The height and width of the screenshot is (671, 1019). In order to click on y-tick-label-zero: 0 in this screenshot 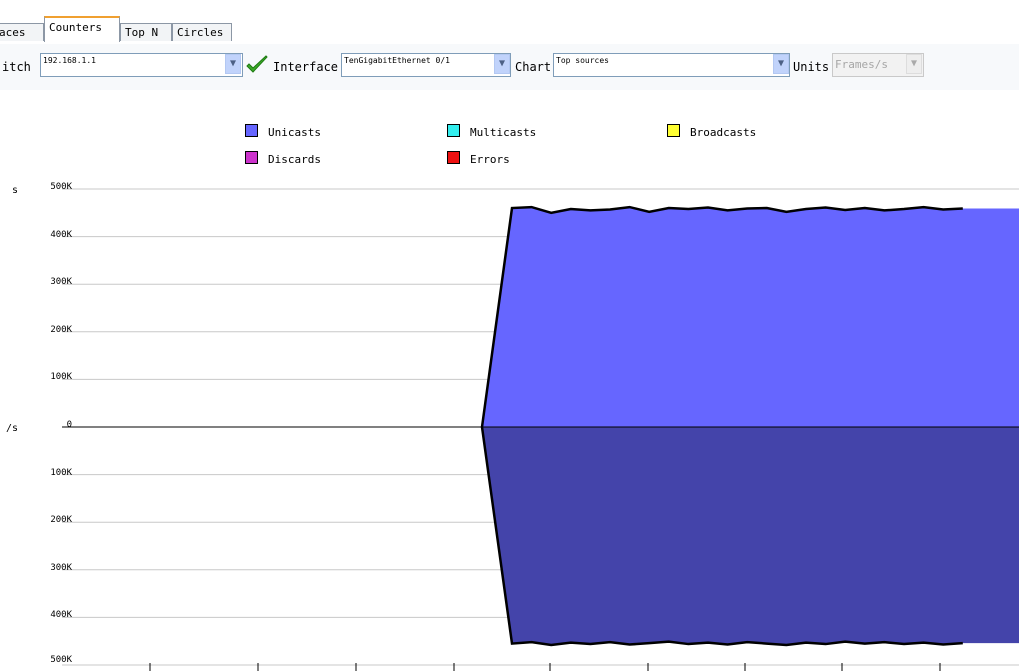, I will do `click(69, 425)`.